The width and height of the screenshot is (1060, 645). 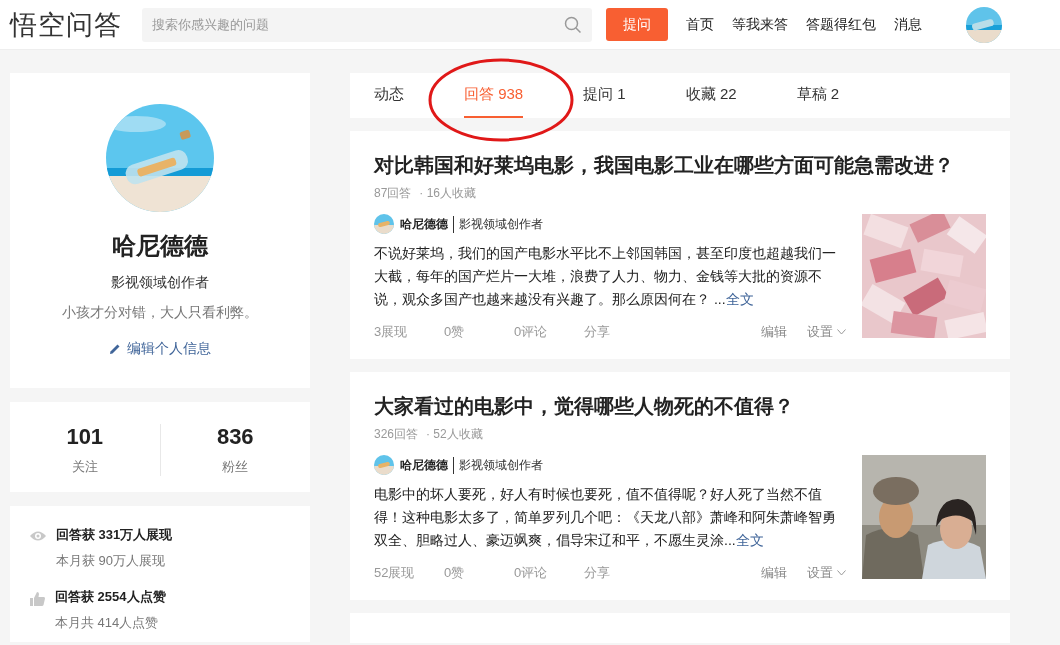 I want to click on favorite-count: · 16人收藏, so click(x=448, y=193).